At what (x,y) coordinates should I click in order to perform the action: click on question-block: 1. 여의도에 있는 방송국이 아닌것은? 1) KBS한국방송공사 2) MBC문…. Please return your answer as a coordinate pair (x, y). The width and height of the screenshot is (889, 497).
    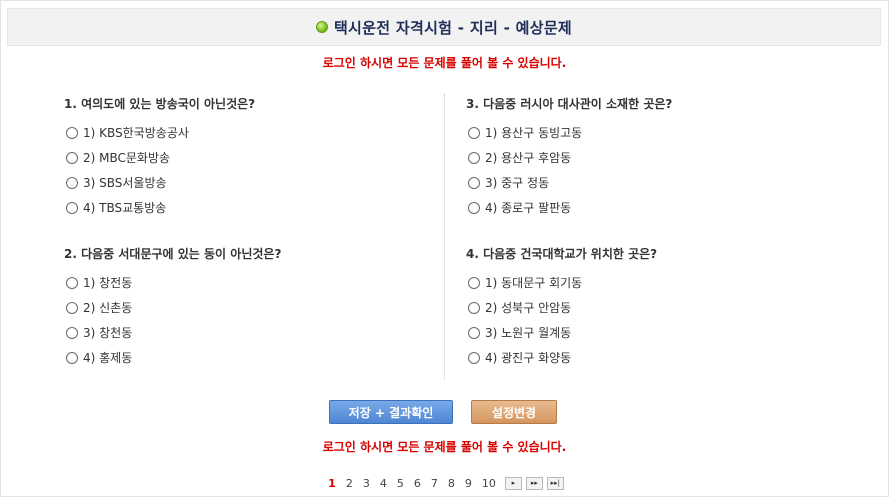
    Looking at the image, I should click on (239, 158).